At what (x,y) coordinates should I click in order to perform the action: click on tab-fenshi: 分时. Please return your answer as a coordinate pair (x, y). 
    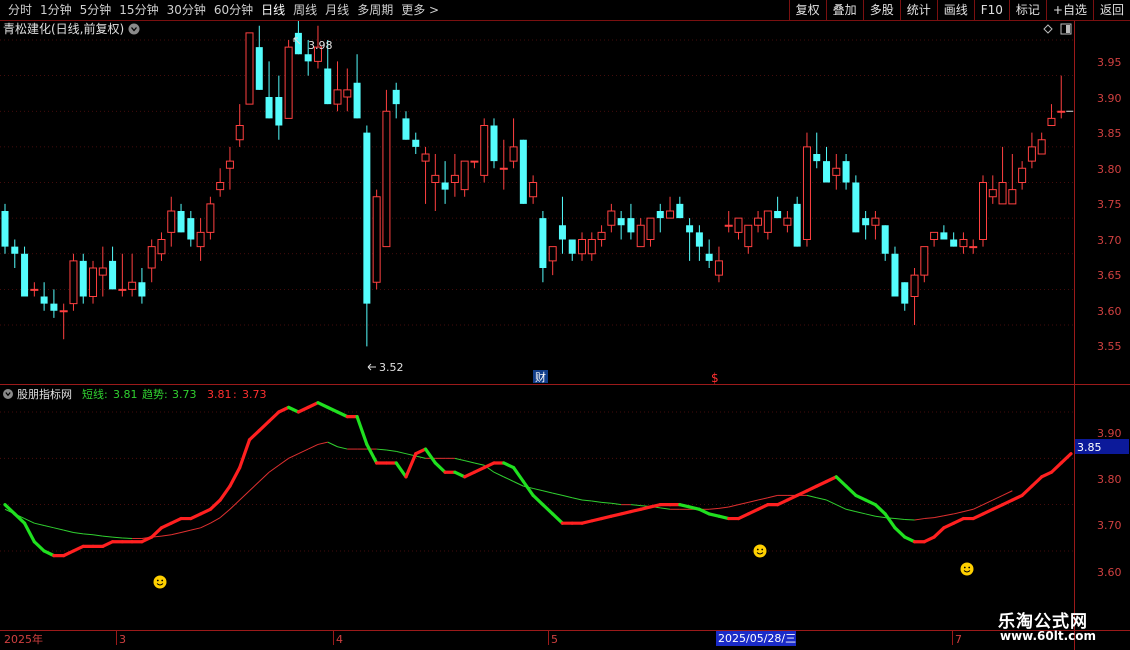
    Looking at the image, I should click on (20, 10).